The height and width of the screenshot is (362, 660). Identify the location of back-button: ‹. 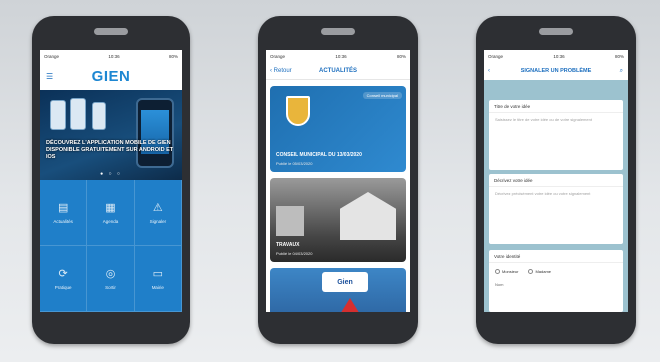
(489, 71).